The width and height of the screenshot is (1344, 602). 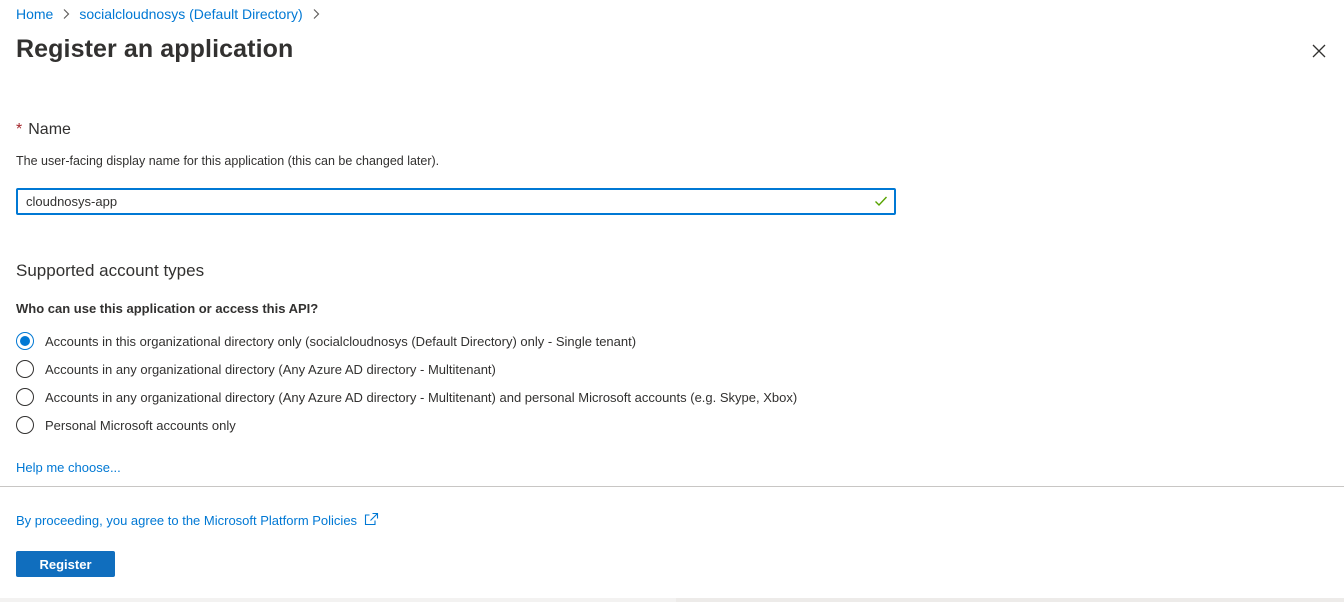 I want to click on horizontal-scrollbar, so click(x=672, y=600).